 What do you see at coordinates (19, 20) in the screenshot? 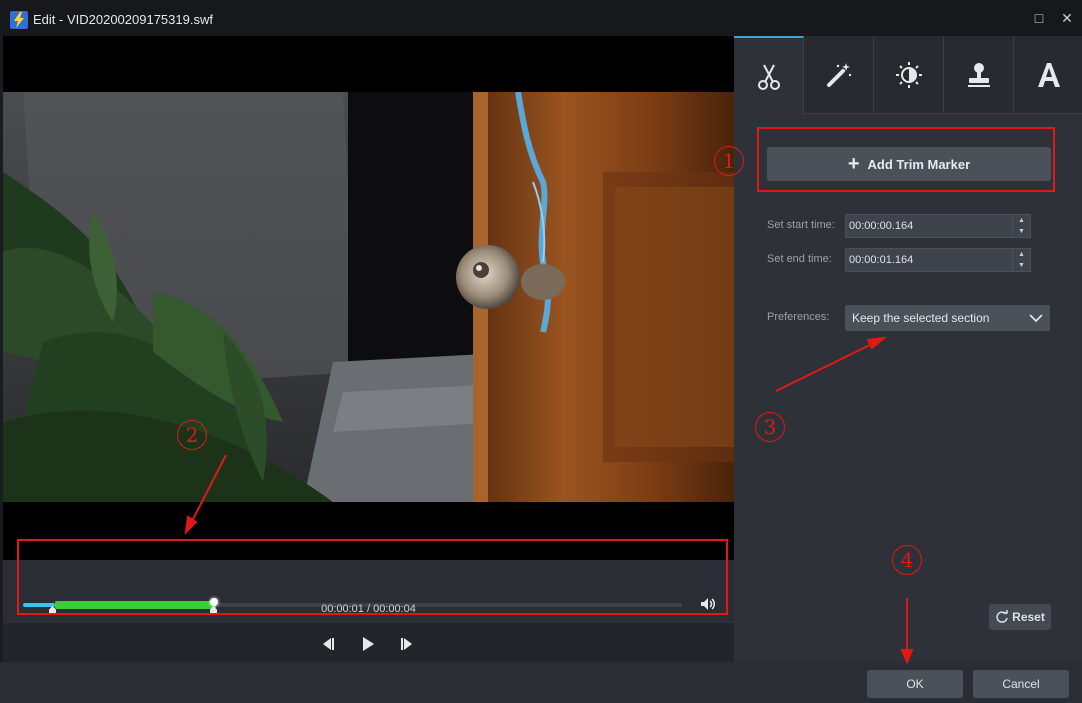
I see `lightning-app-icon` at bounding box center [19, 20].